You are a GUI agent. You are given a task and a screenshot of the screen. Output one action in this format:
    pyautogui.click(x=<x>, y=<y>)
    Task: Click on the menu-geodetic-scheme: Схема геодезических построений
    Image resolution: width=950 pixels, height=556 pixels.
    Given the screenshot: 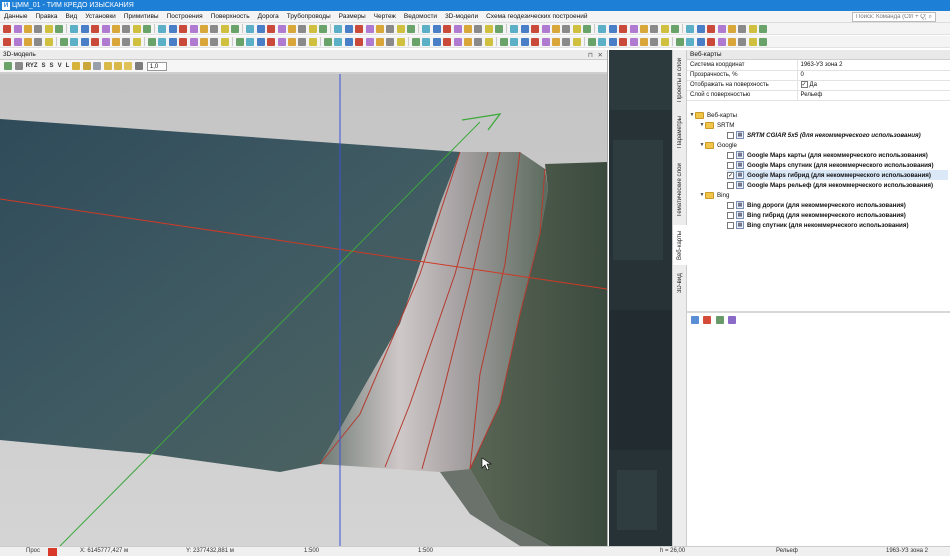 What is the action you would take?
    pyautogui.click(x=536, y=16)
    